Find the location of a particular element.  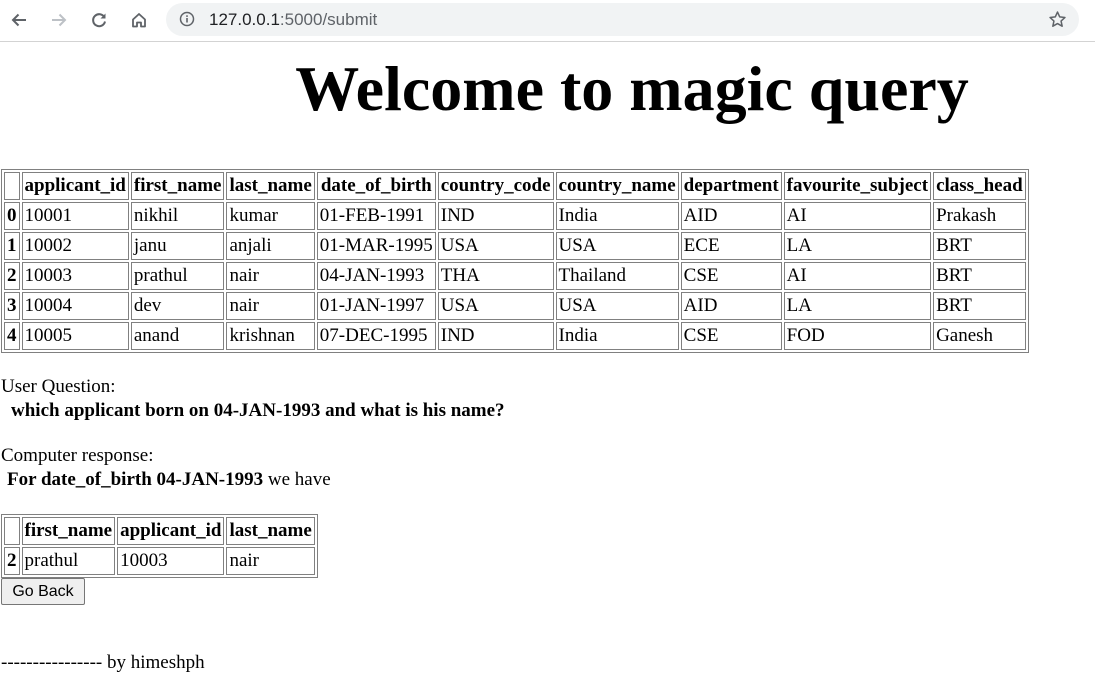

response-tail-text: we have is located at coordinates (297, 479).